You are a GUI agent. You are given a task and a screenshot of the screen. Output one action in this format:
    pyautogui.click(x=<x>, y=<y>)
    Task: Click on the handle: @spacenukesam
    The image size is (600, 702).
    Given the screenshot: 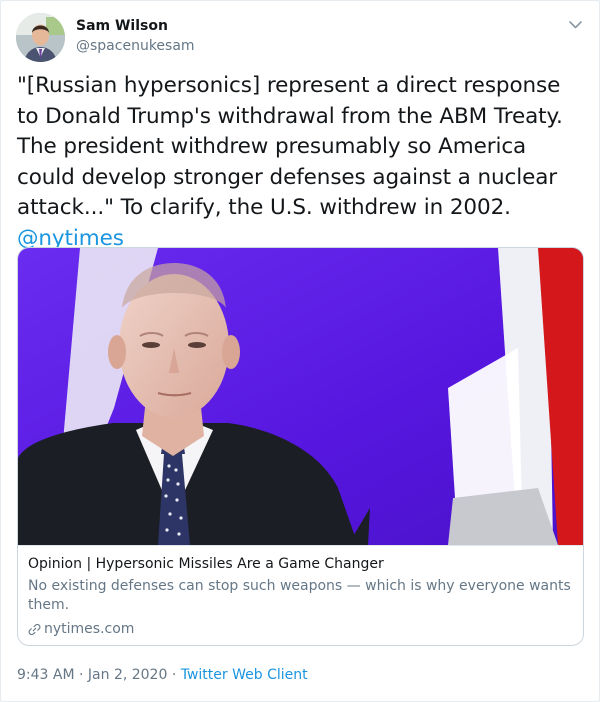 What is the action you would take?
    pyautogui.click(x=135, y=46)
    